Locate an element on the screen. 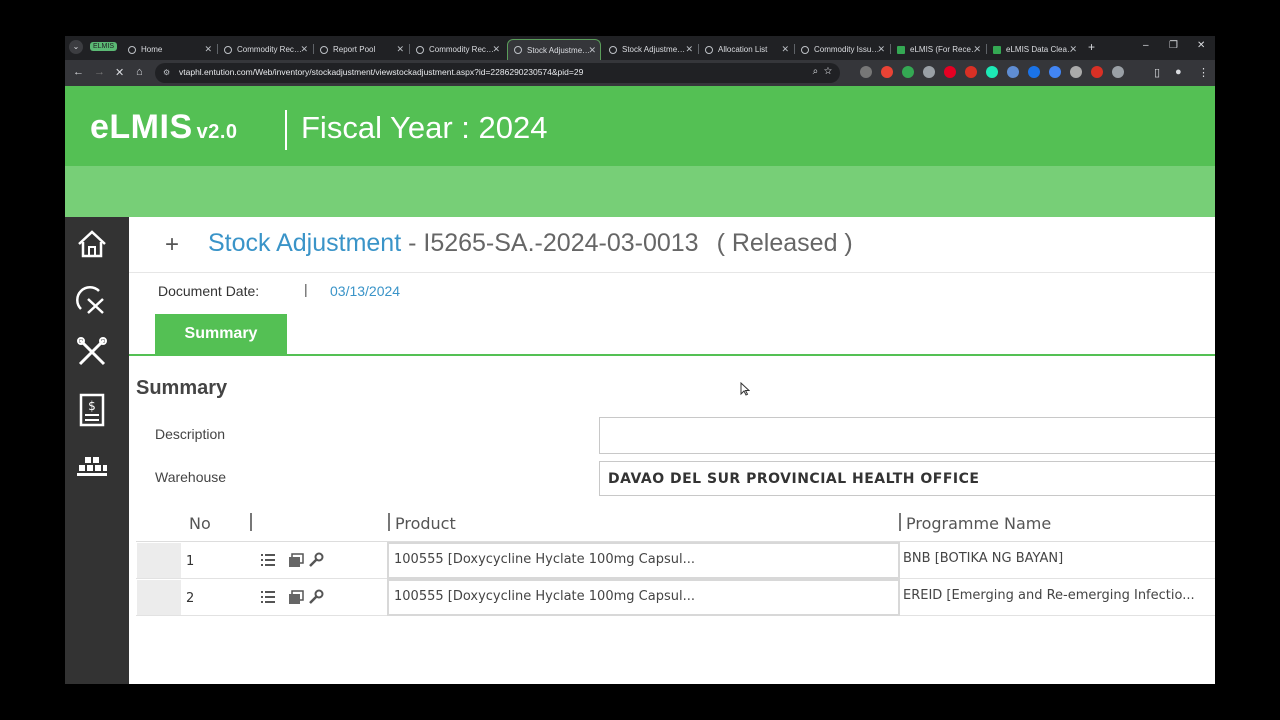 Image resolution: width=1280 pixels, height=720 pixels. dashboard-tools-icon is located at coordinates (92, 300).